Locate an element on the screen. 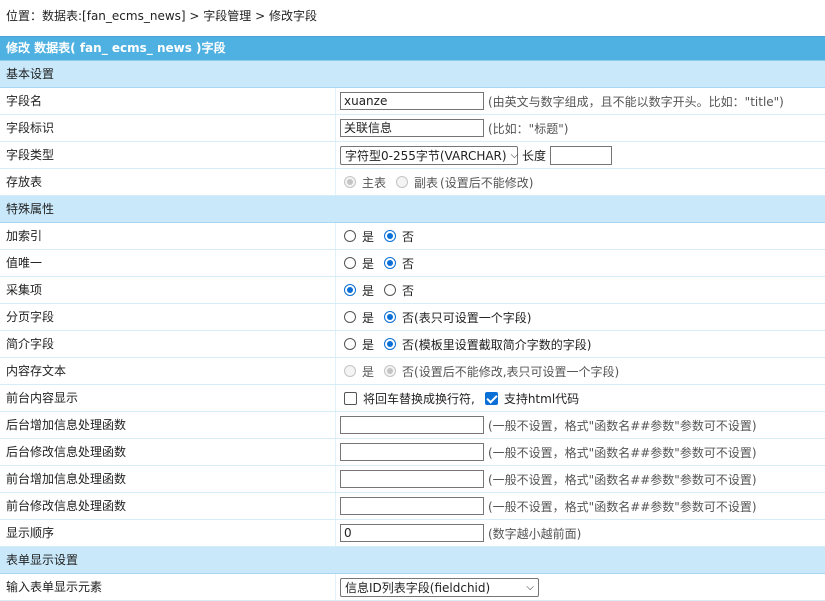  unique-no-label: 否 is located at coordinates (408, 263).